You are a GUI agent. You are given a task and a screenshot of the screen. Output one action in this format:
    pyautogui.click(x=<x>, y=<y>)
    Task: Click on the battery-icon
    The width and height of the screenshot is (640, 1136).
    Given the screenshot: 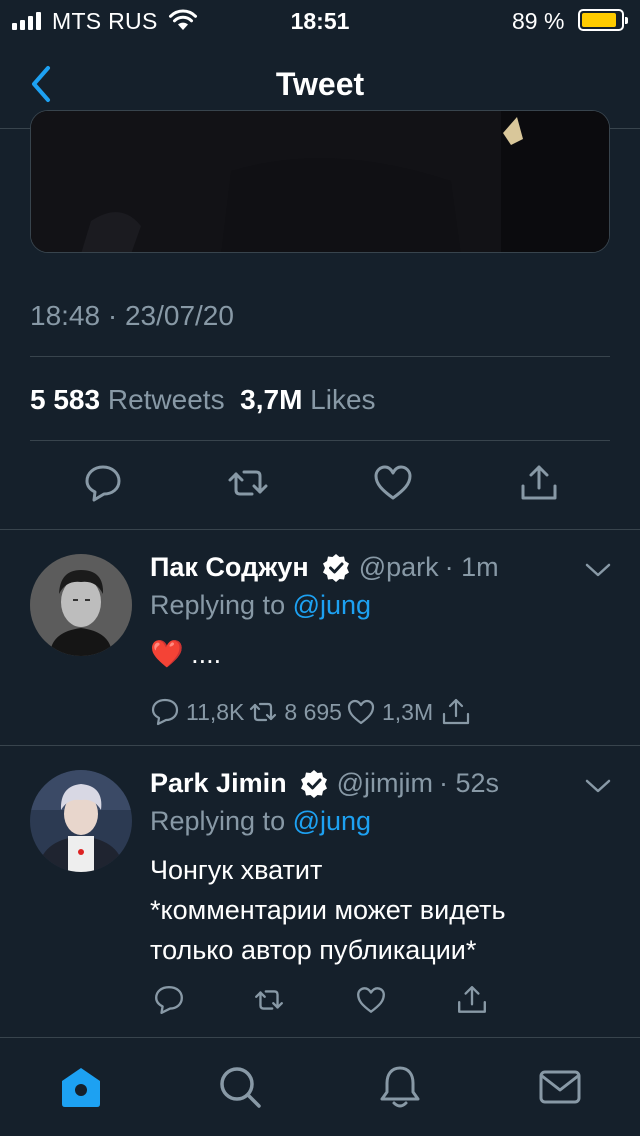 What is the action you would take?
    pyautogui.click(x=603, y=20)
    